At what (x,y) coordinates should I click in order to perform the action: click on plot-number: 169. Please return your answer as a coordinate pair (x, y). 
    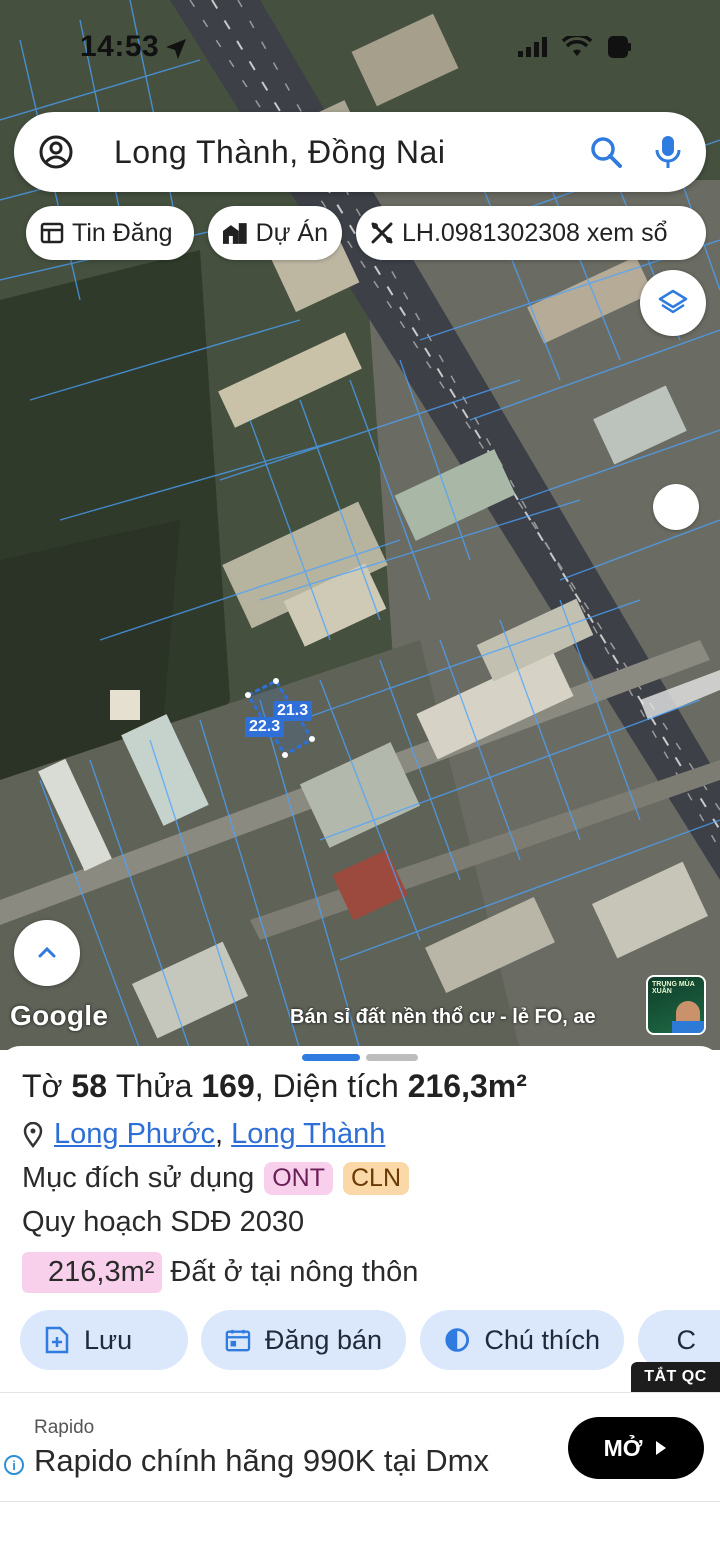
    Looking at the image, I should click on (228, 1086).